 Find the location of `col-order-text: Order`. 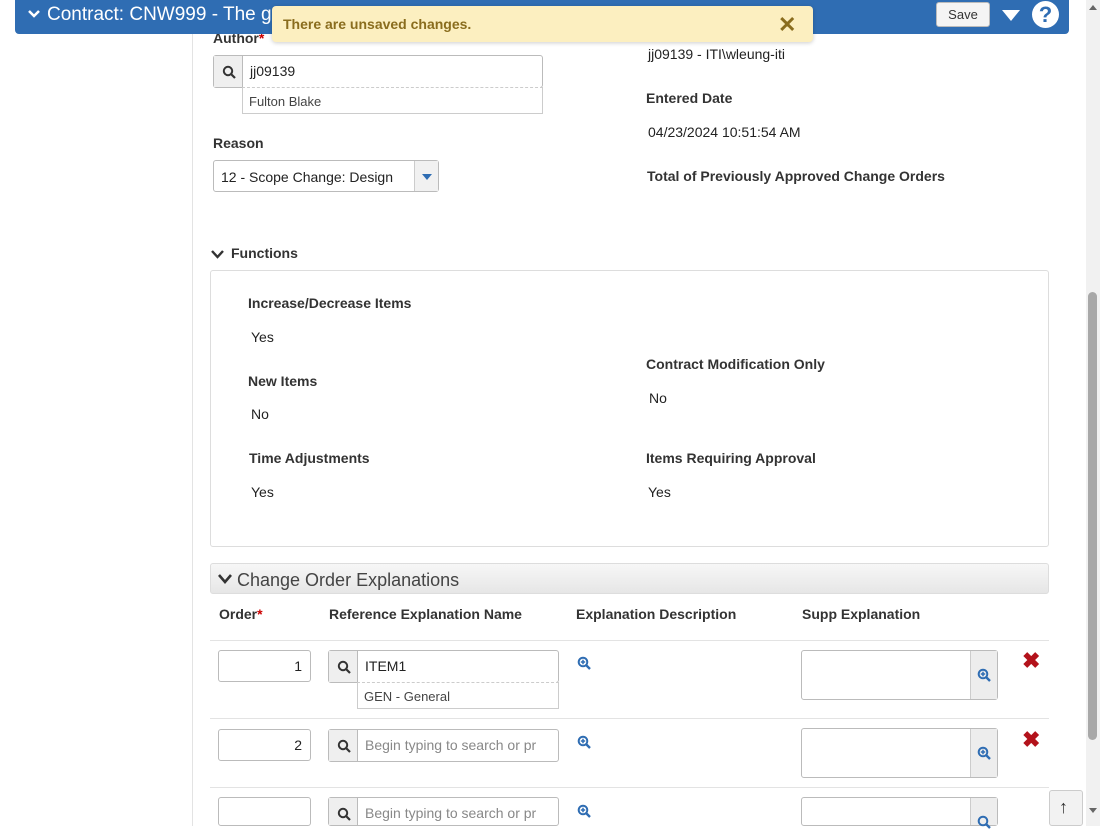

col-order-text: Order is located at coordinates (238, 614).